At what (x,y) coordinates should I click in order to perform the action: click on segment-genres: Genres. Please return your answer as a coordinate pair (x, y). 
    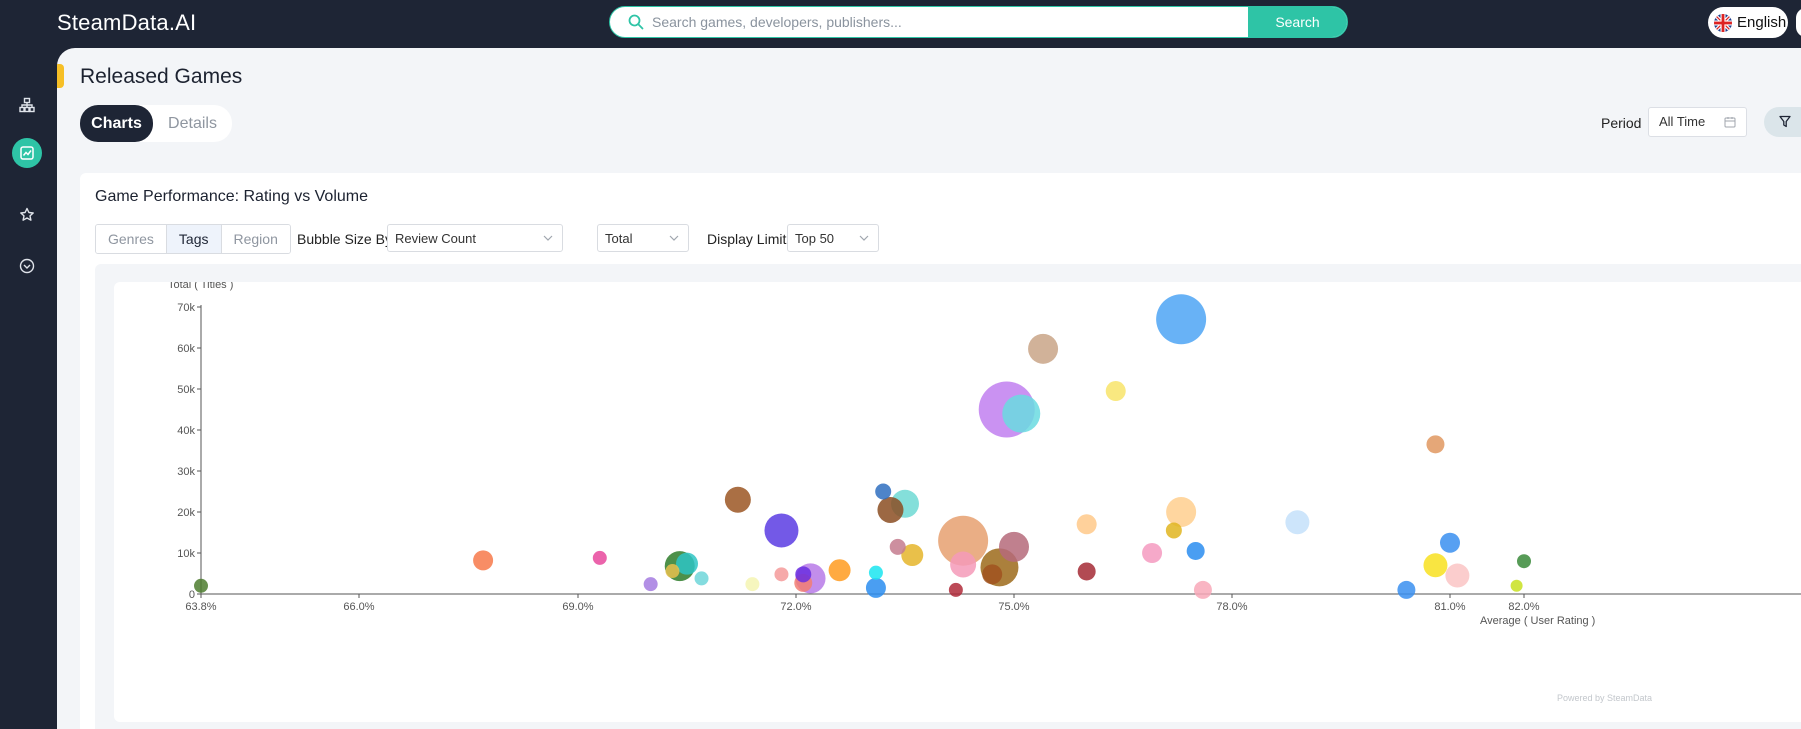
    Looking at the image, I should click on (131, 239).